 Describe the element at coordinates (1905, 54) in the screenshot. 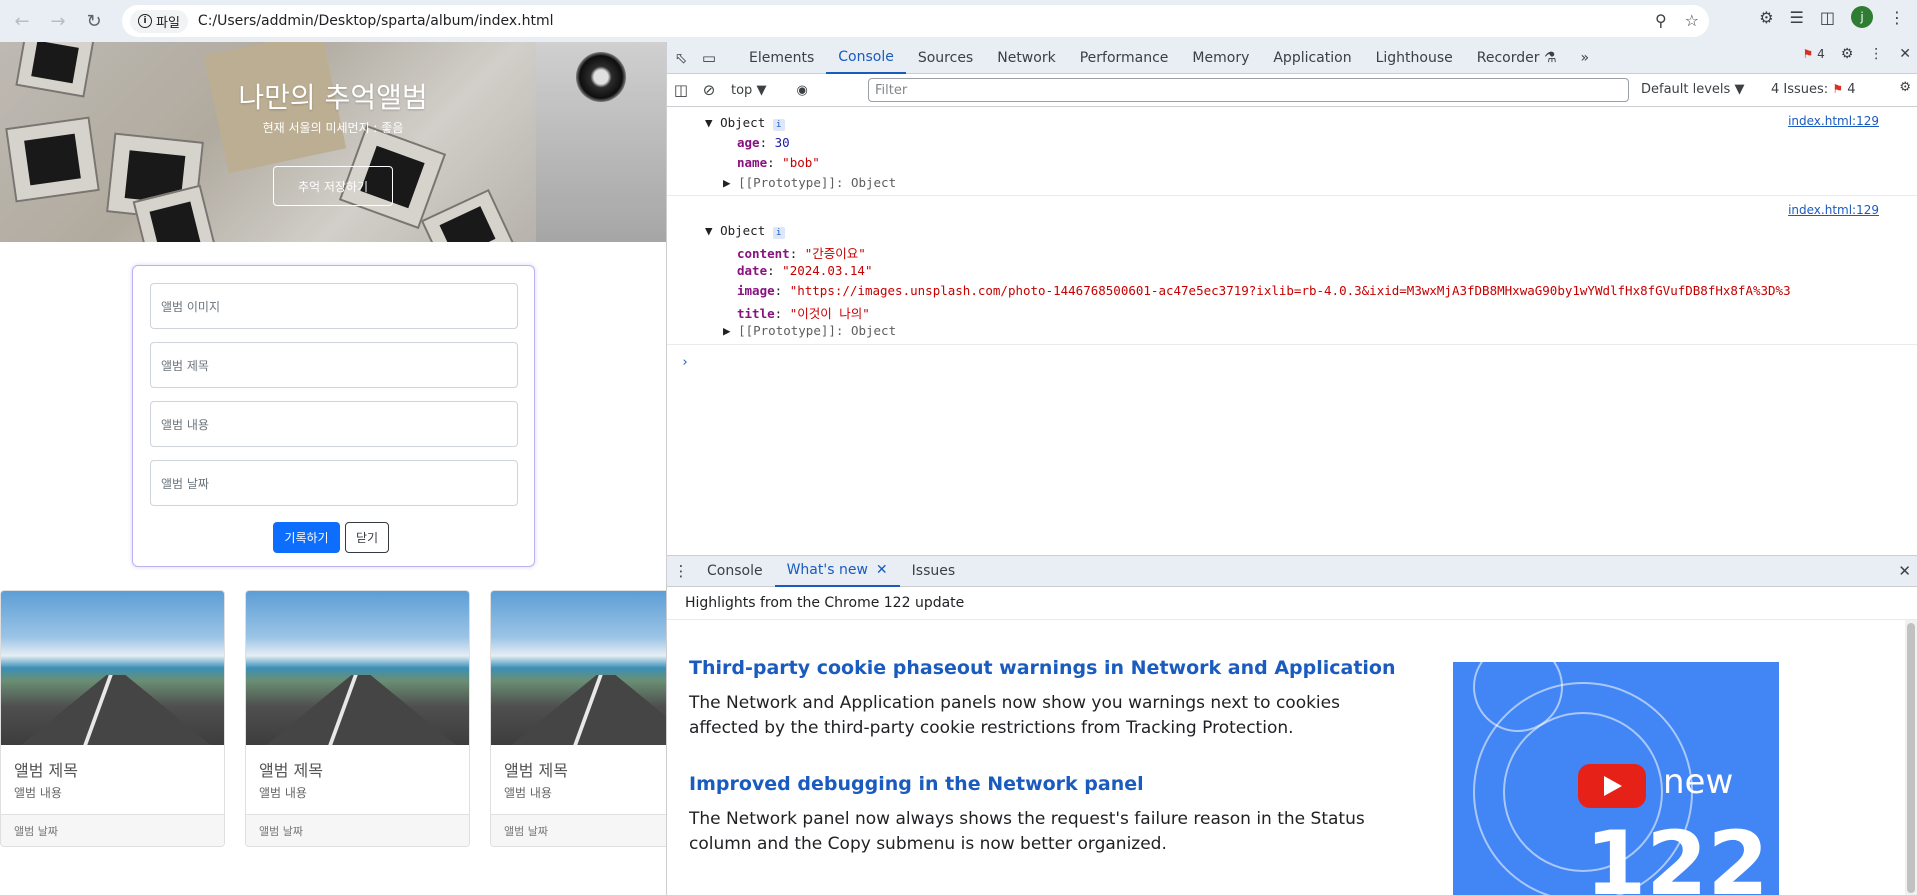

I see `close-devtools-icon: ✕` at that location.